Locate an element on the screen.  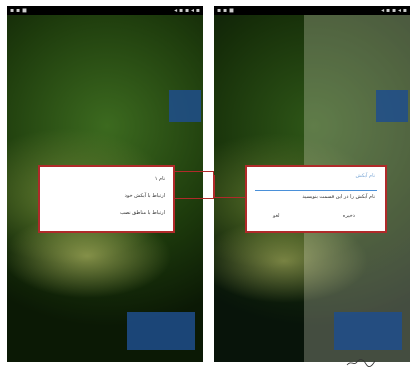
name-input is located at coordinates (316, 187).